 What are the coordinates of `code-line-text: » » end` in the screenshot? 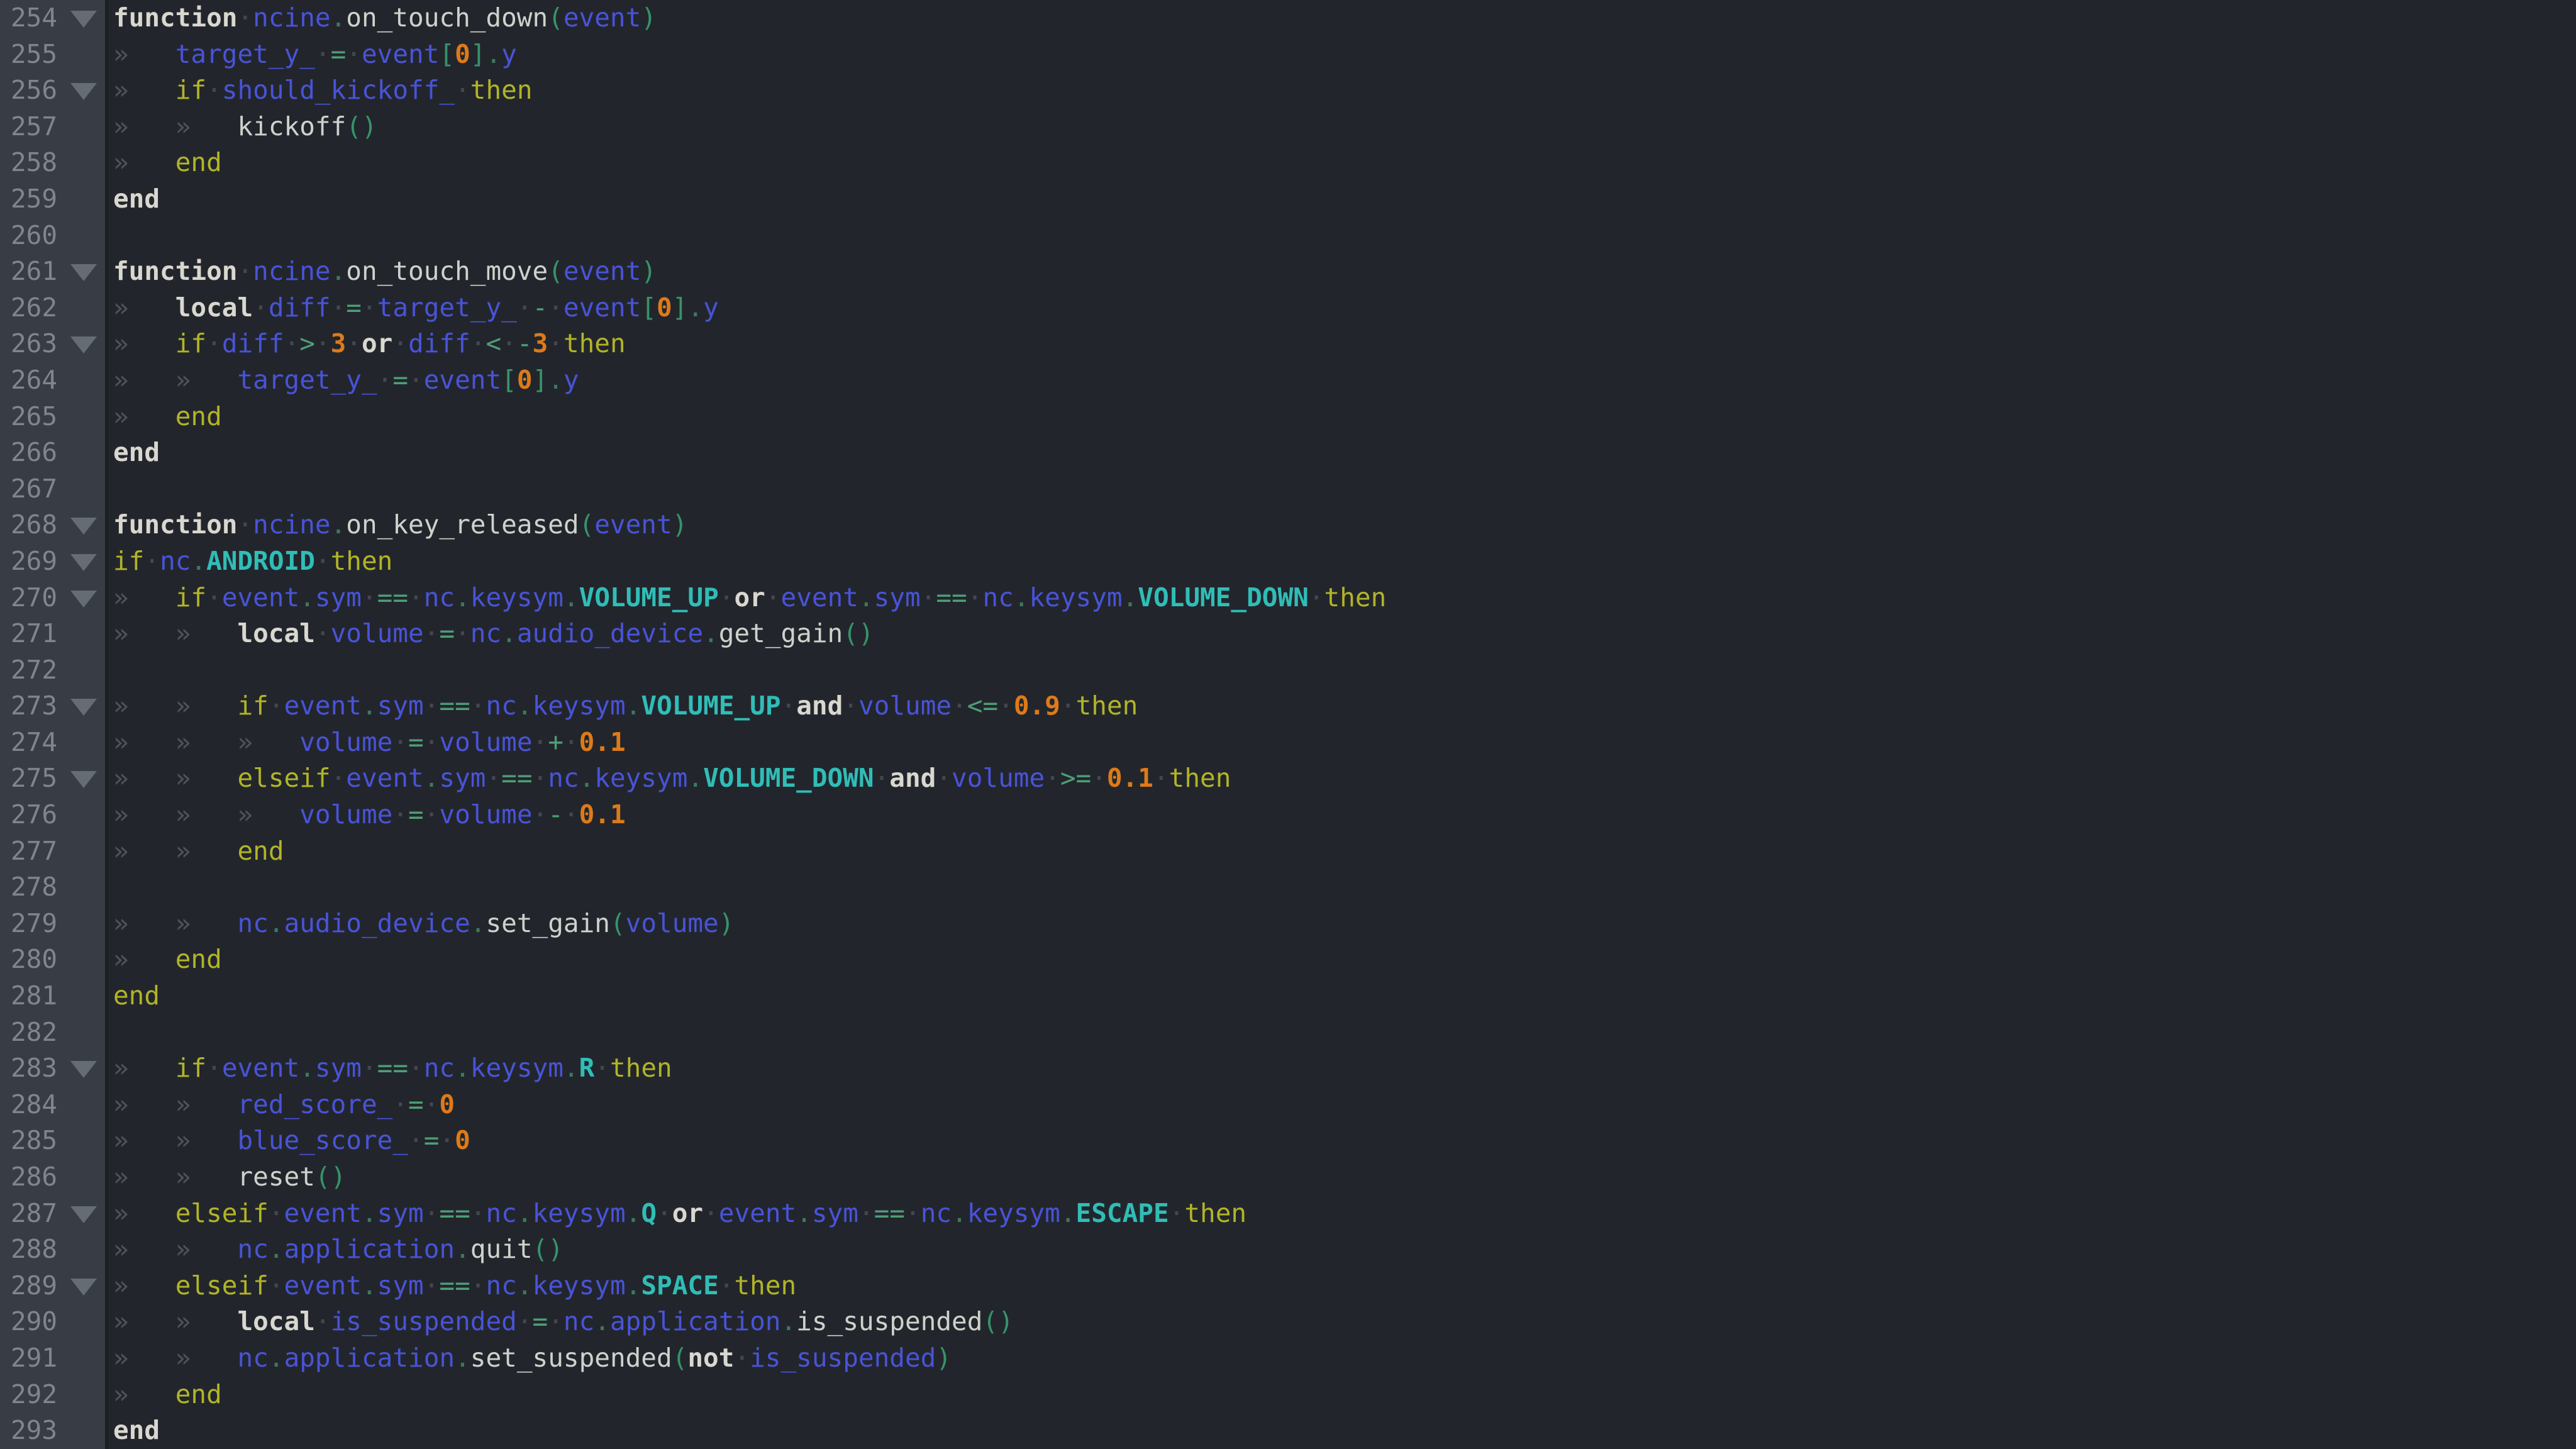 It's located at (1342, 851).